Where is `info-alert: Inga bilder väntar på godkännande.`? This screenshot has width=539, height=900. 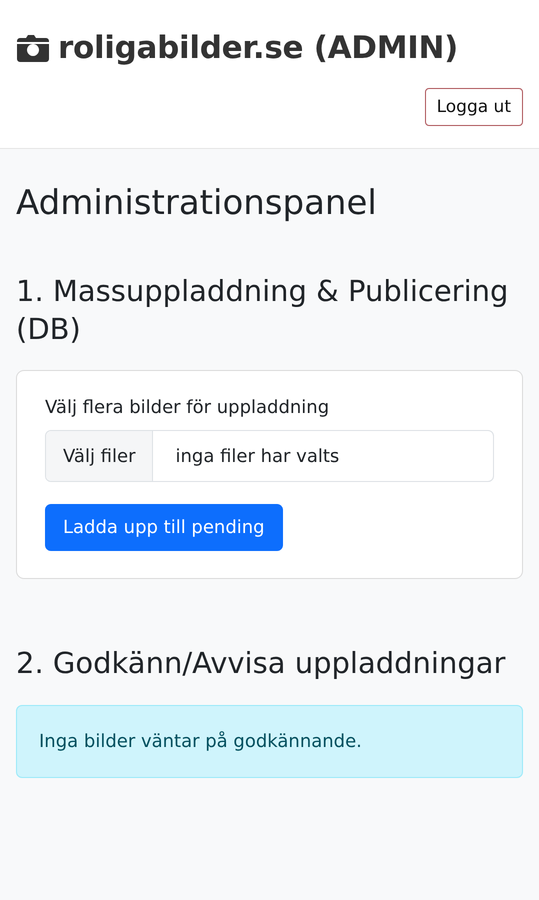 info-alert: Inga bilder väntar på godkännande. is located at coordinates (269, 741).